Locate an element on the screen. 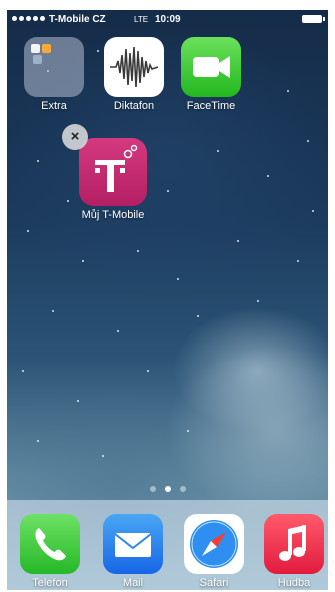 Image resolution: width=335 pixels, height=592 pixels. signal-strength-icon is located at coordinates (28, 18).